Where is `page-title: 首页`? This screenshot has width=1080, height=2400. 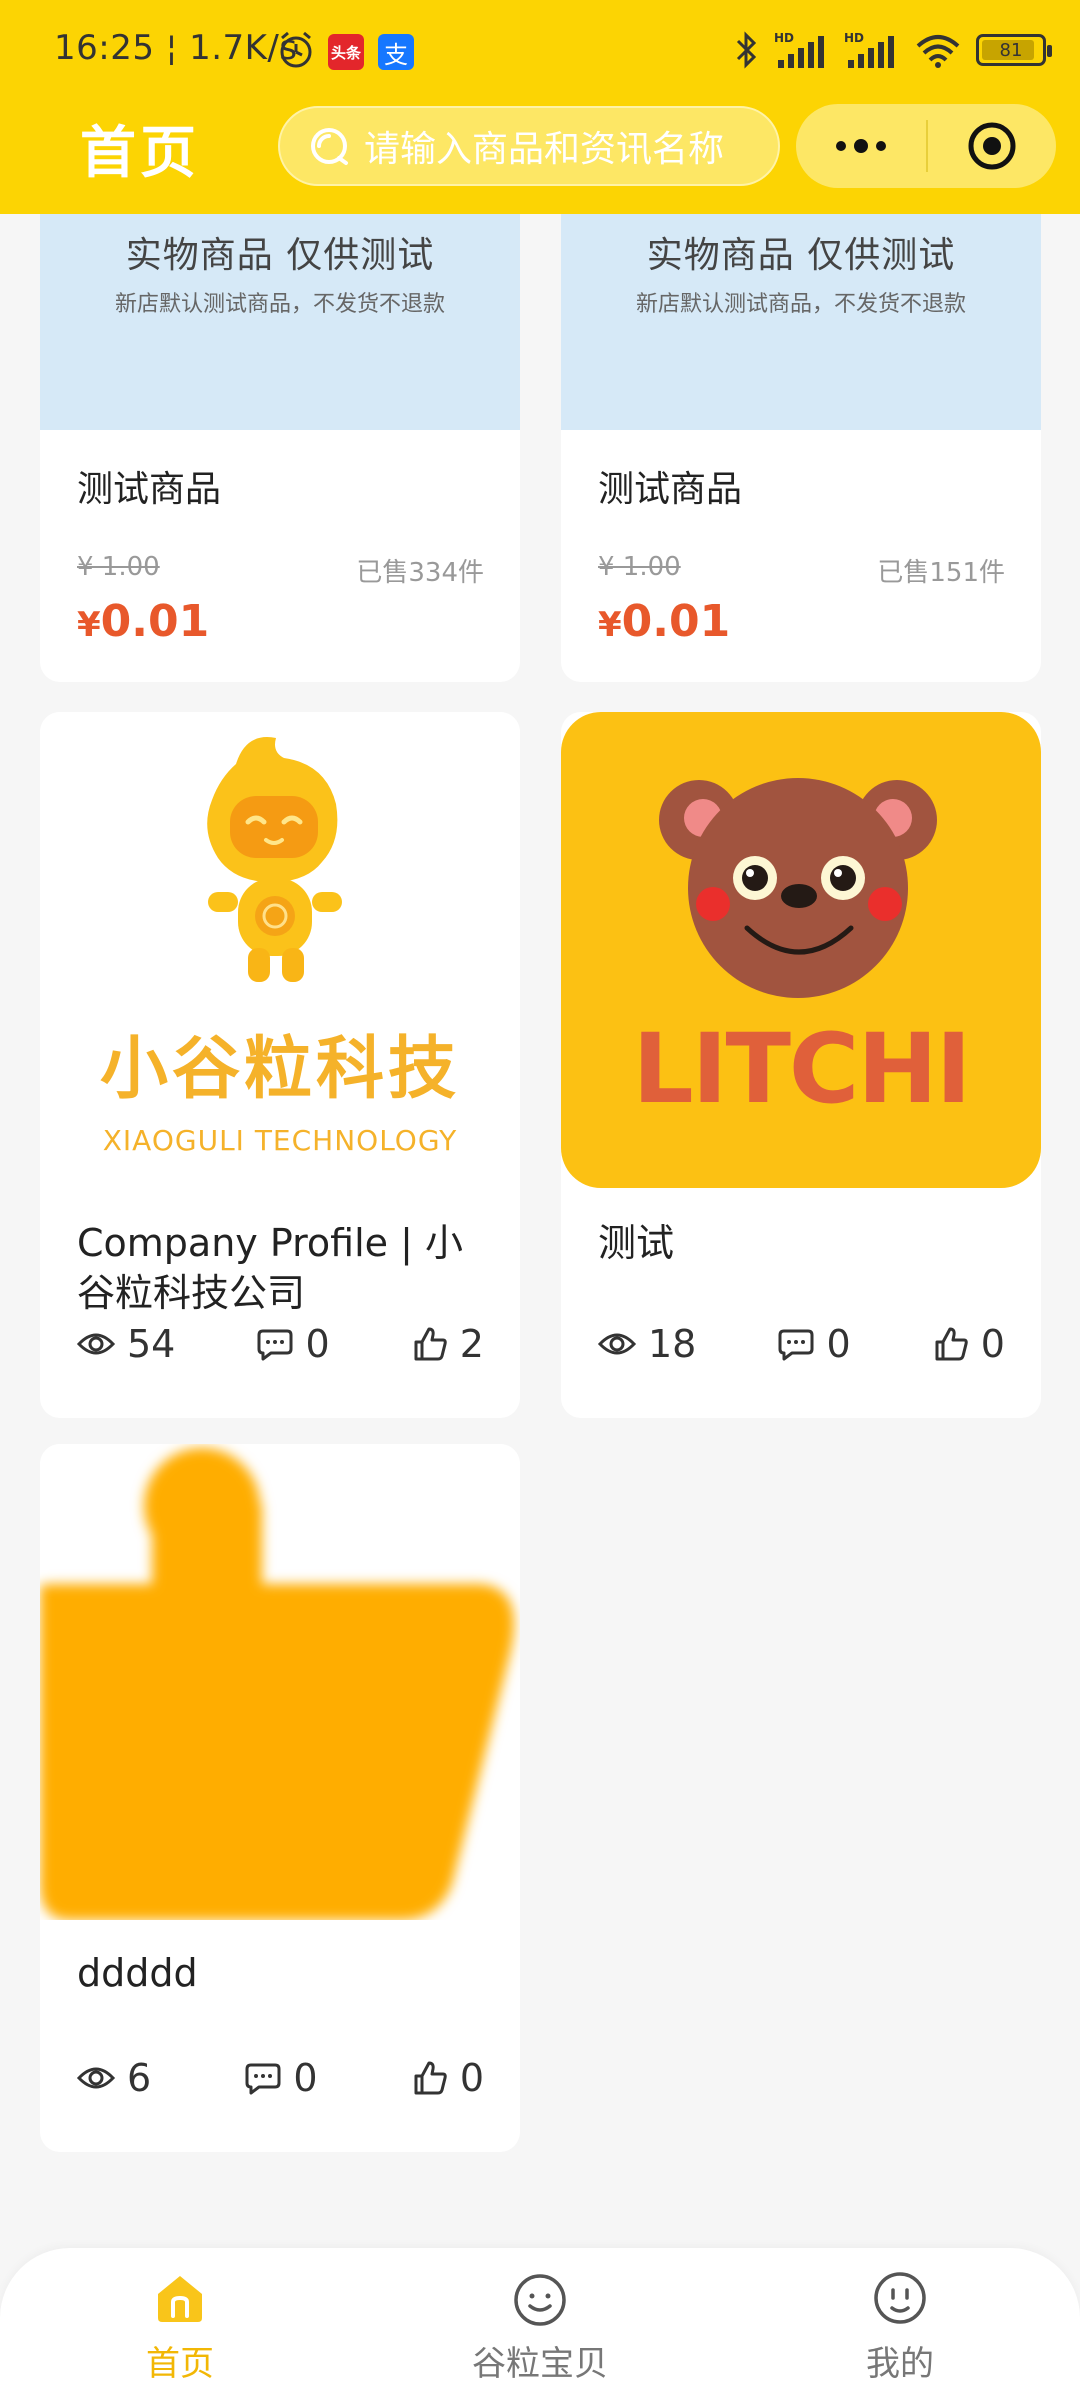 page-title: 首页 is located at coordinates (140, 153).